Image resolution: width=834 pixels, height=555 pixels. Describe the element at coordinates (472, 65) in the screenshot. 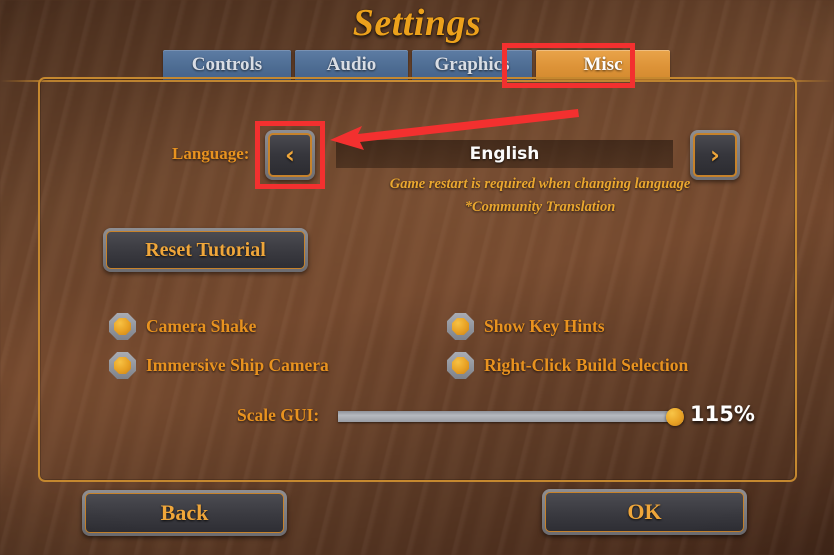

I see `tab-graphics: Graphics` at that location.